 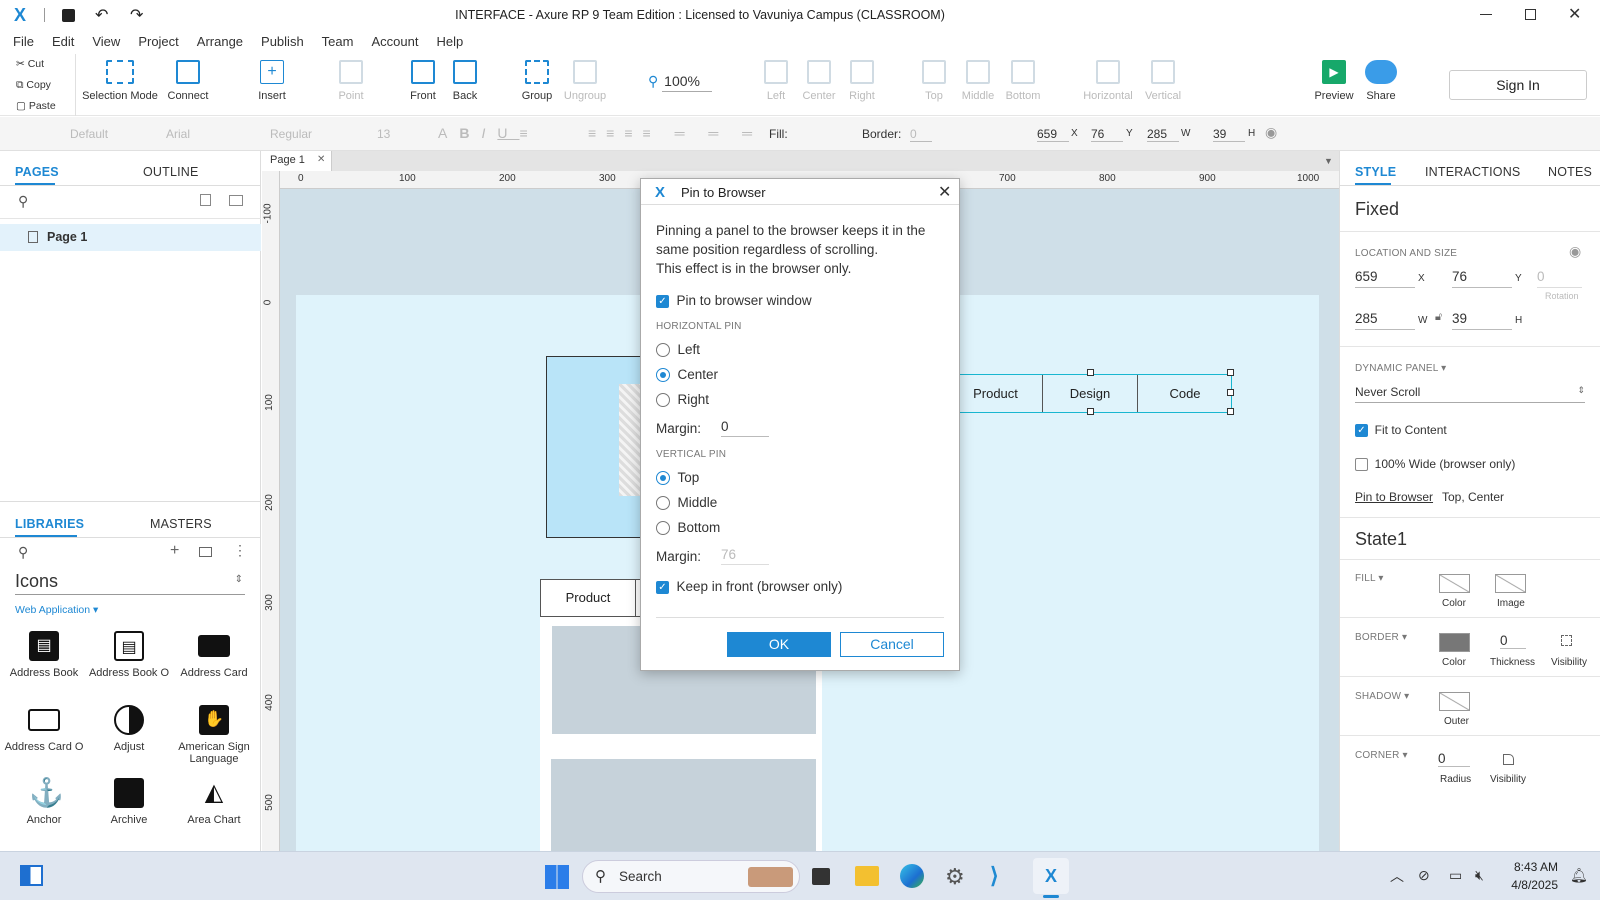 I want to click on distribute-vertical-button: Vertical, so click(x=1163, y=81).